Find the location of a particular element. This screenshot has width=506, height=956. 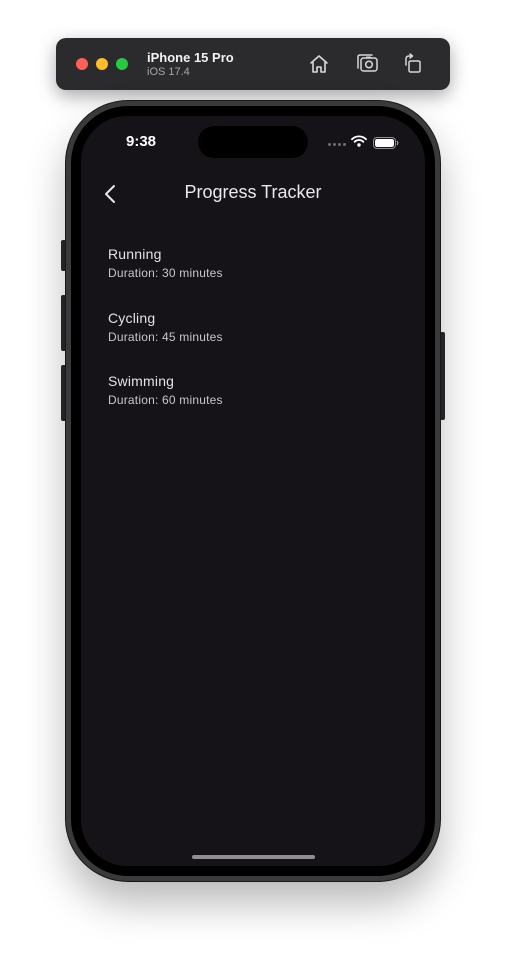

activity-name: Swimming is located at coordinates (141, 381).